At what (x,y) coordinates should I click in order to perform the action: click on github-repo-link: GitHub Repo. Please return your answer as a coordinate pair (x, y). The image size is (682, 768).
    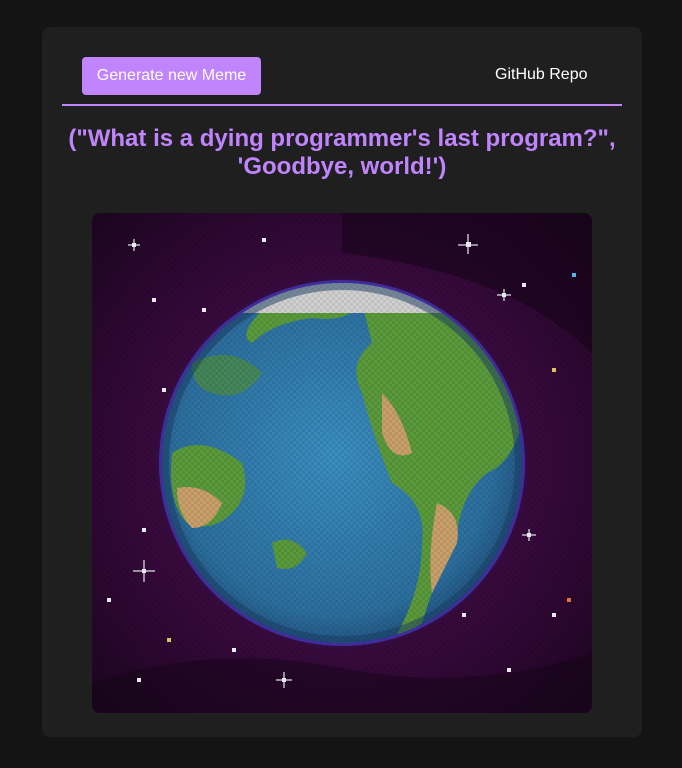
    Looking at the image, I should click on (541, 75).